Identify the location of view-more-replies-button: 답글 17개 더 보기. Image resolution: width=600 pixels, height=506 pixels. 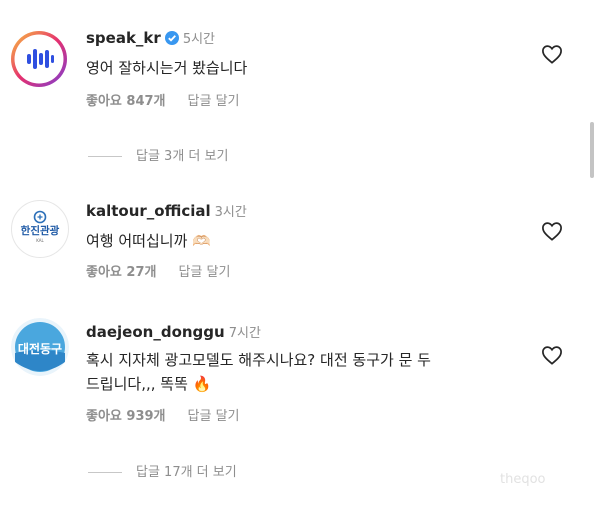
(162, 470).